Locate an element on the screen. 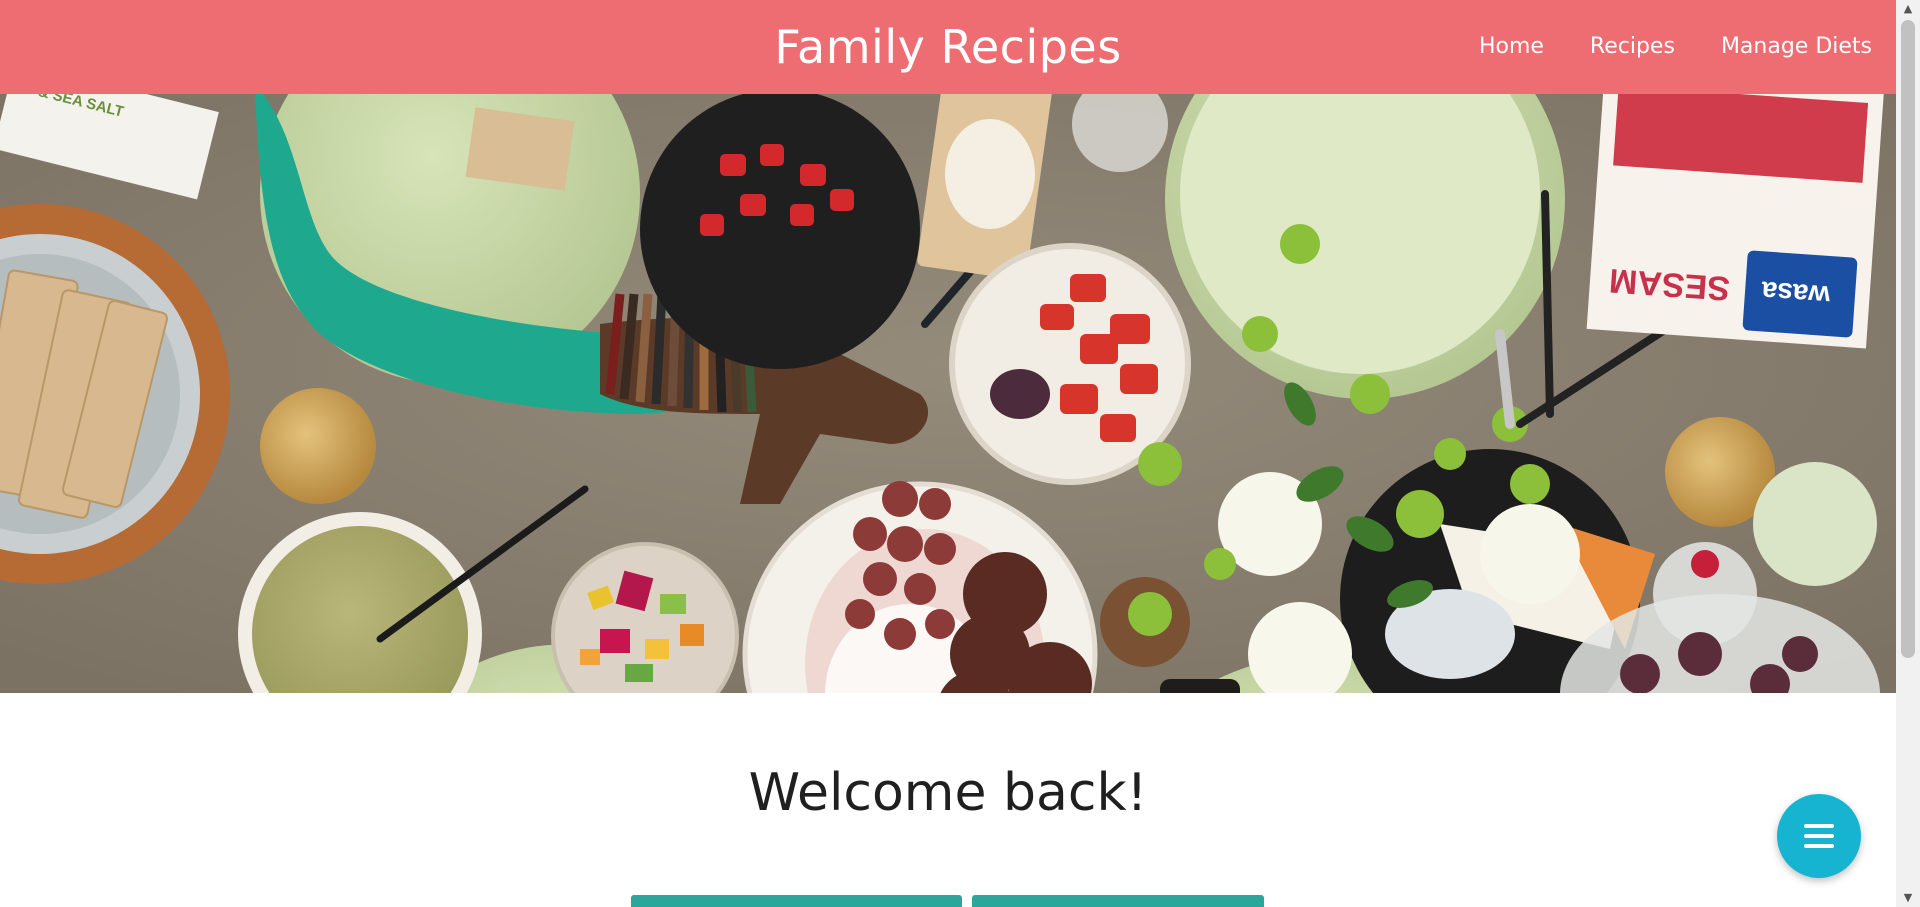 The width and height of the screenshot is (1920, 907). nav-home-link: Home is located at coordinates (1511, 47).